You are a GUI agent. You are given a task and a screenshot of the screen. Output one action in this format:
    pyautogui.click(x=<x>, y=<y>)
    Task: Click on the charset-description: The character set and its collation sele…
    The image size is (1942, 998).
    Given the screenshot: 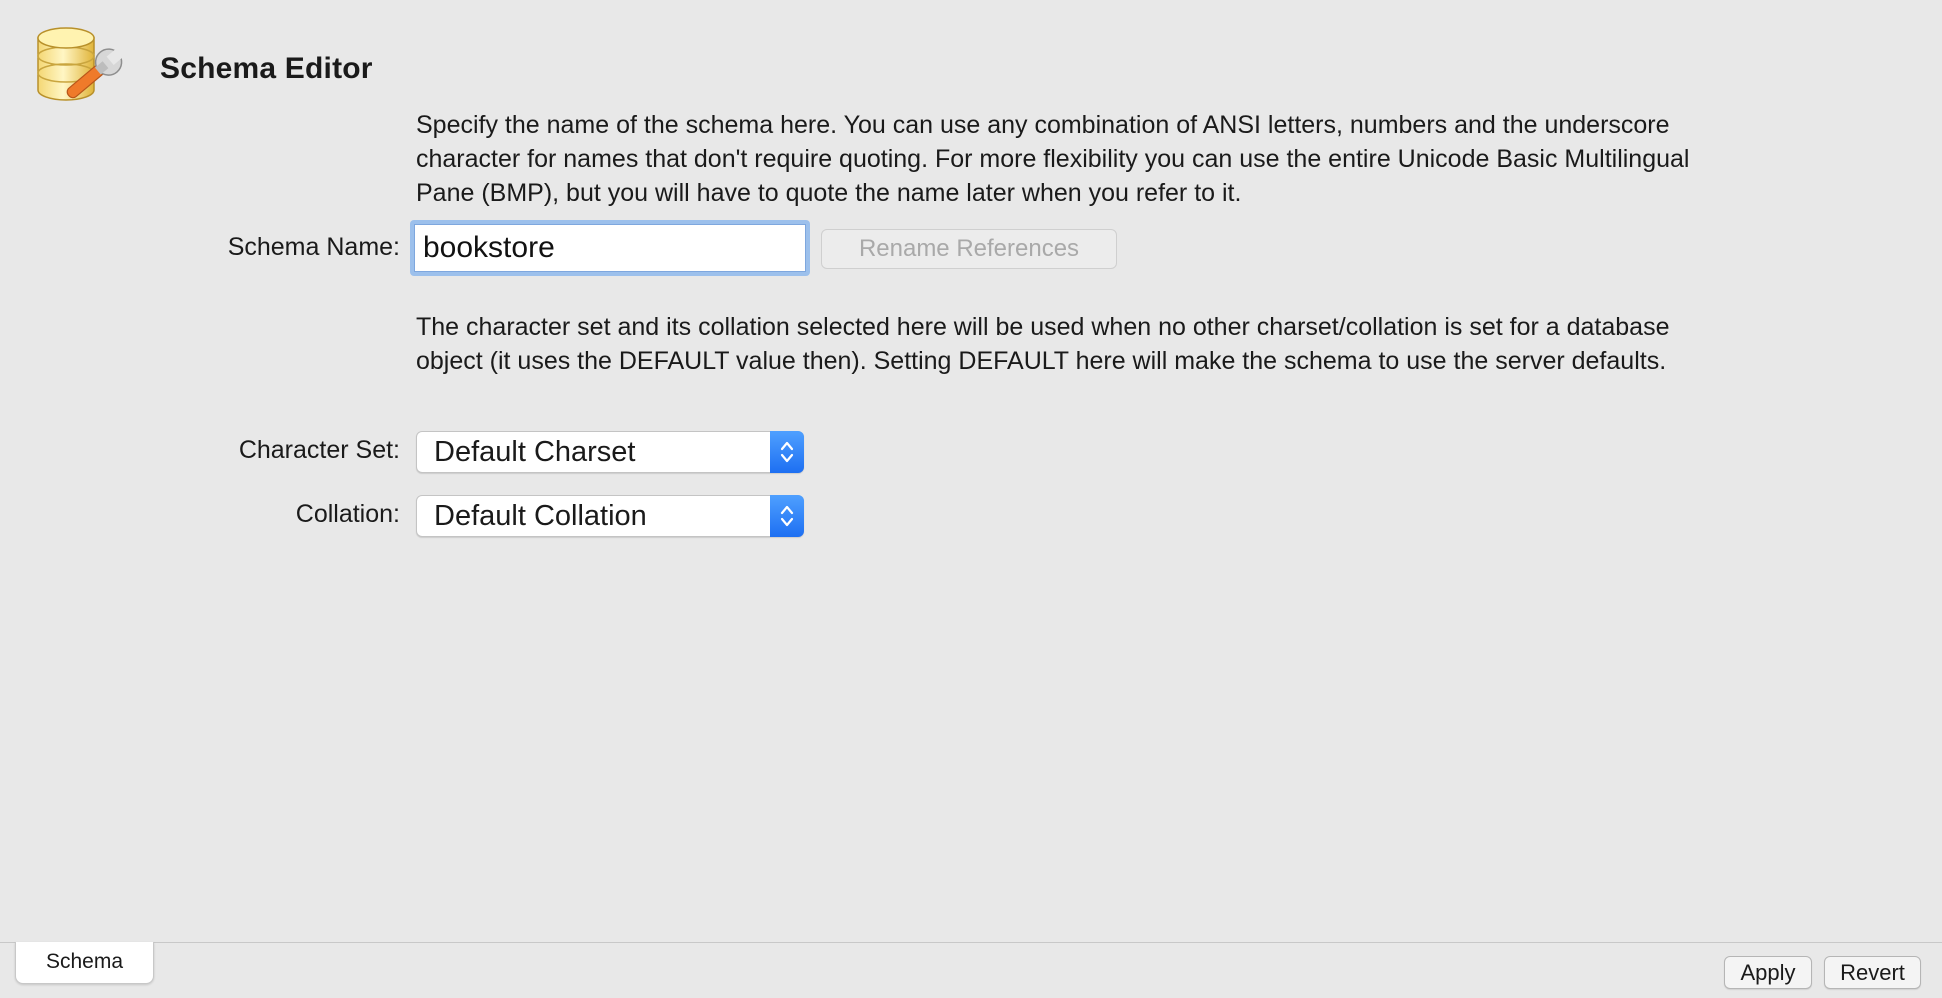 What is the action you would take?
    pyautogui.click(x=1043, y=344)
    